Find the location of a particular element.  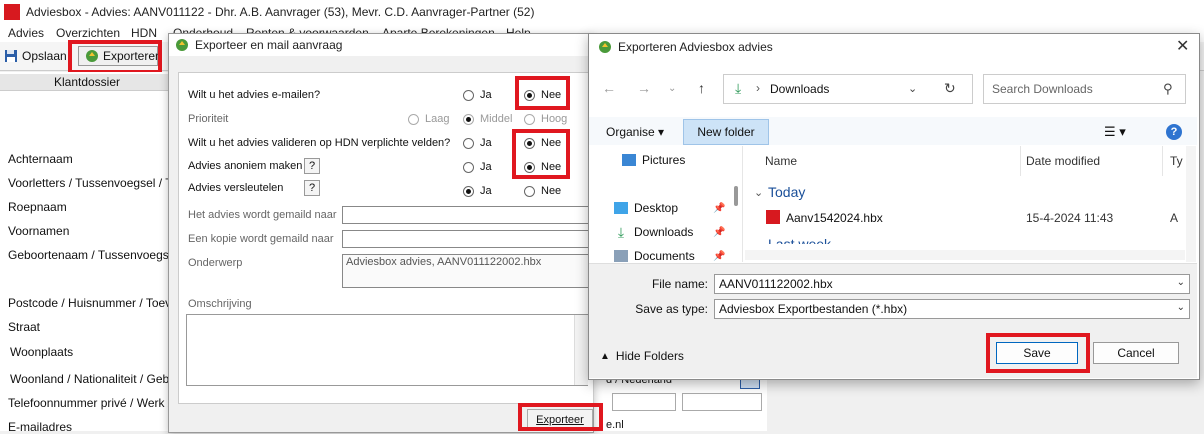

search-placeholder: Search Downloads is located at coordinates (1042, 89).